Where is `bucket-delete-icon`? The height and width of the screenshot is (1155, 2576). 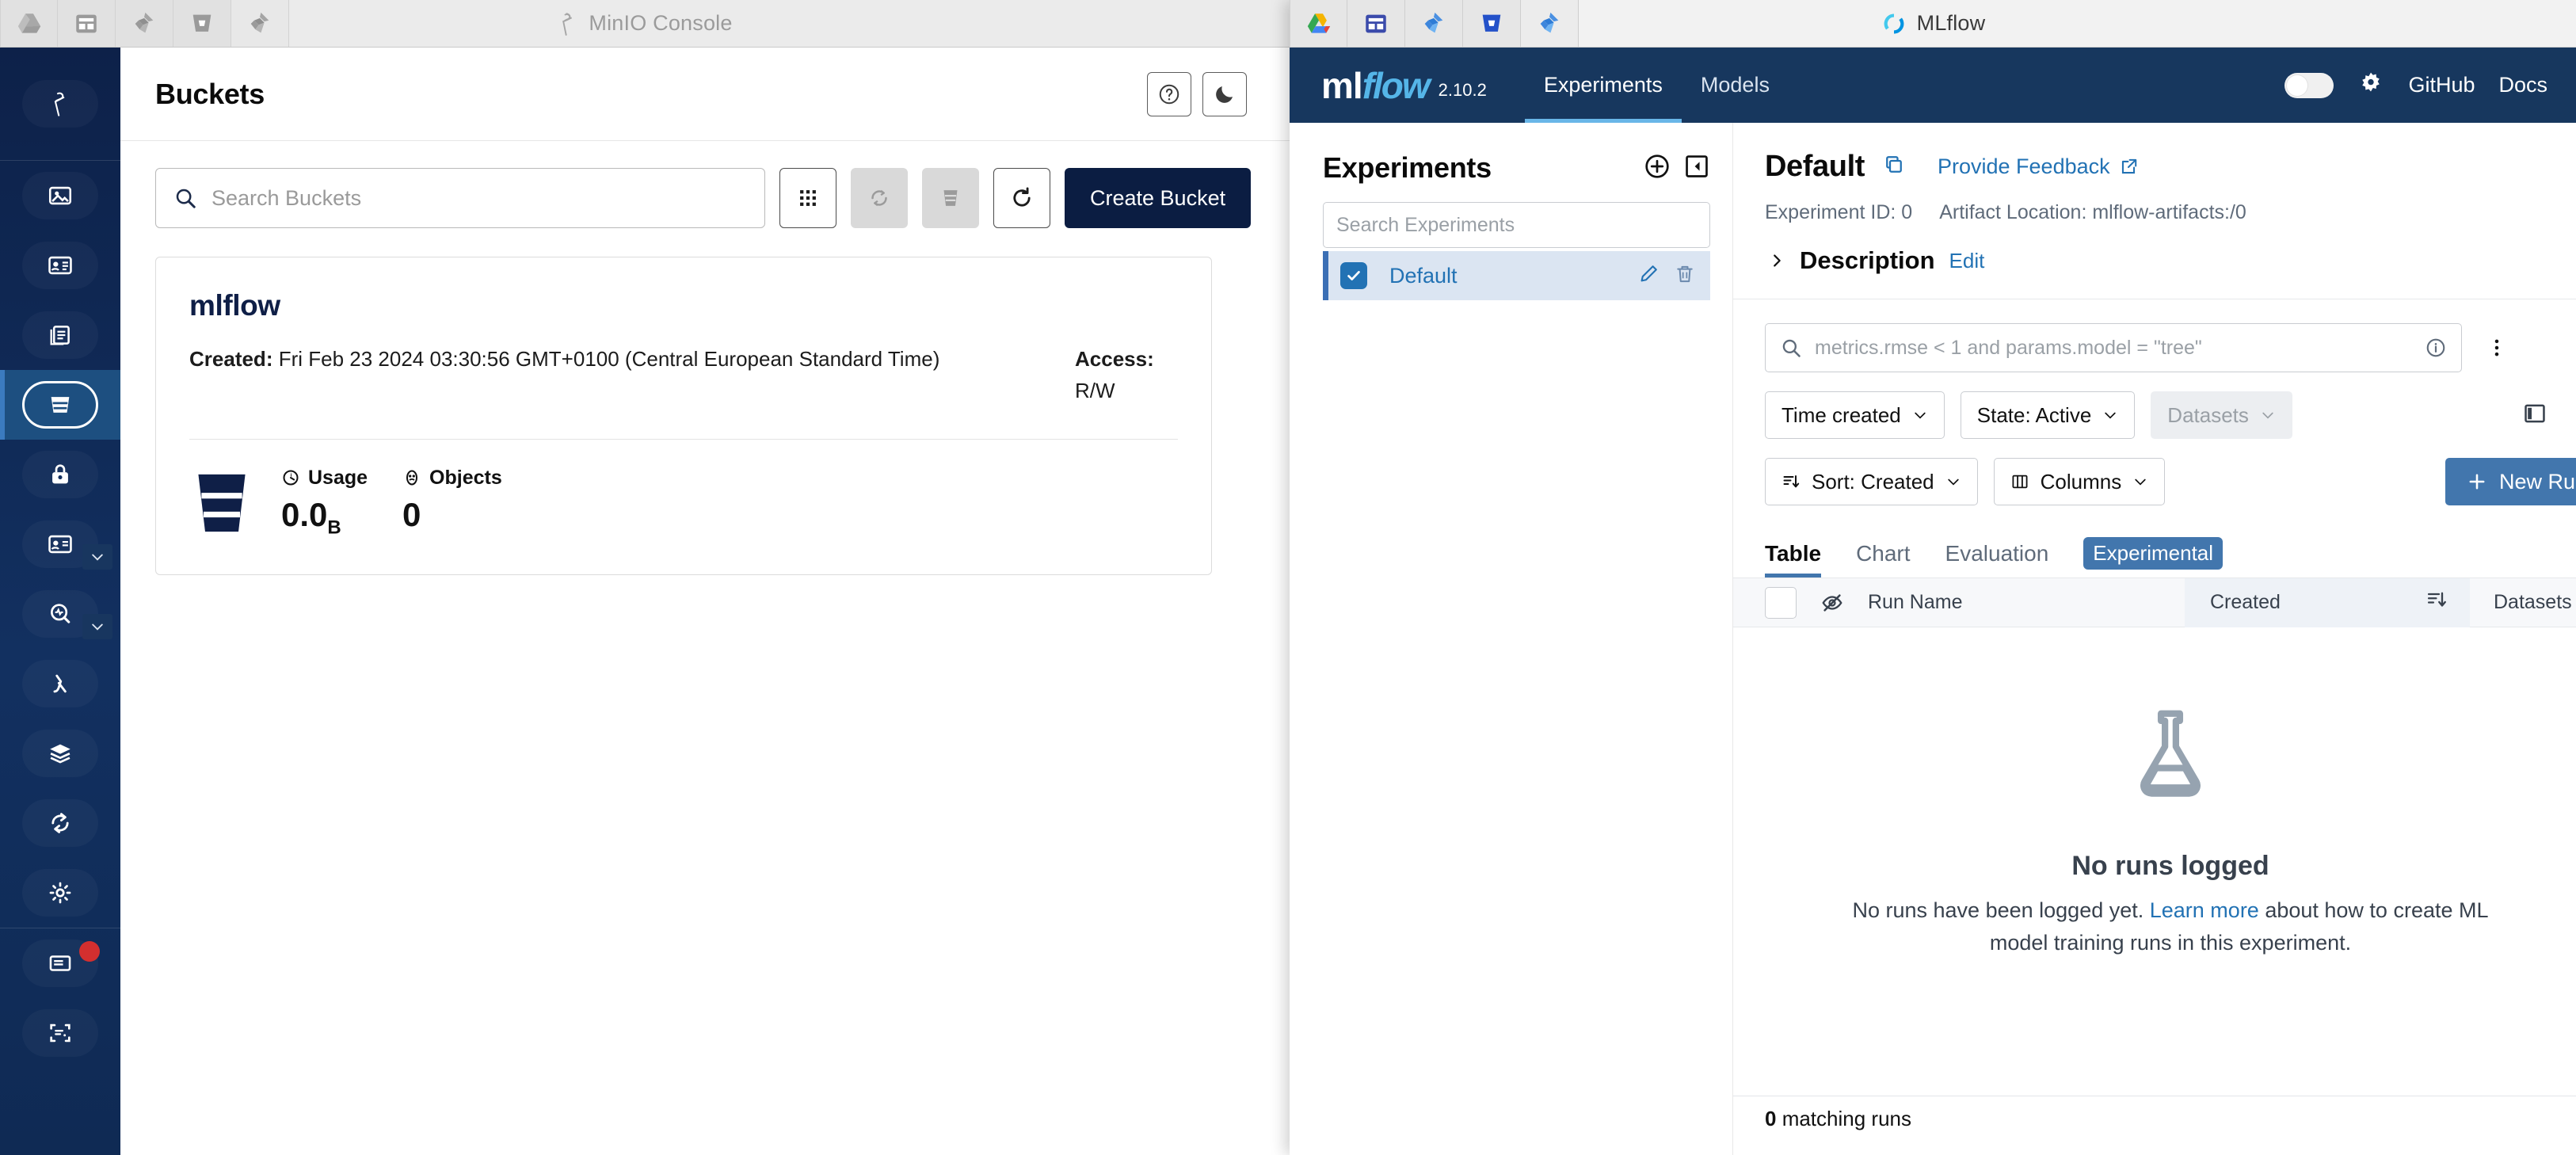
bucket-delete-icon is located at coordinates (951, 198).